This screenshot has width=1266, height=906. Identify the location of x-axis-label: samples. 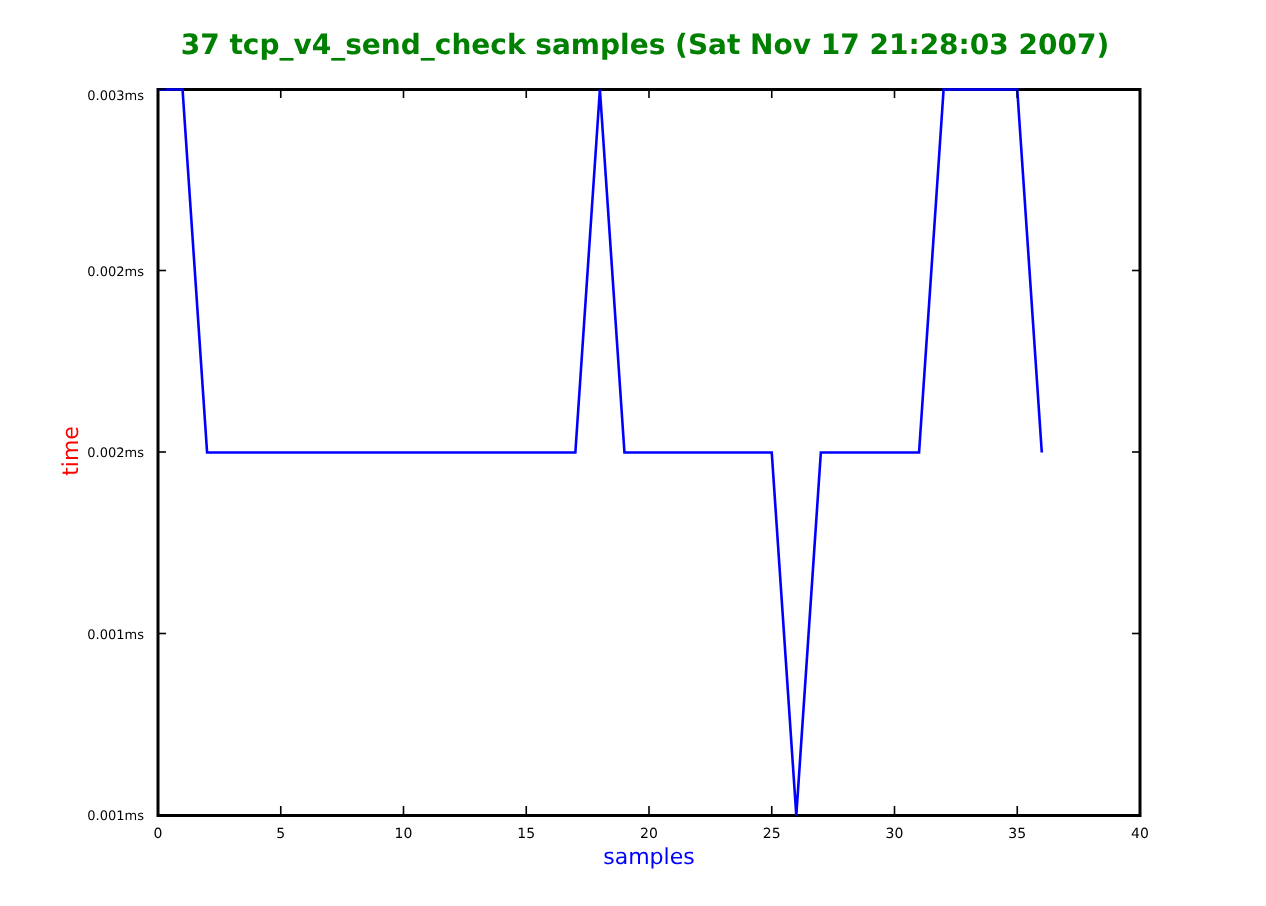
(649, 857).